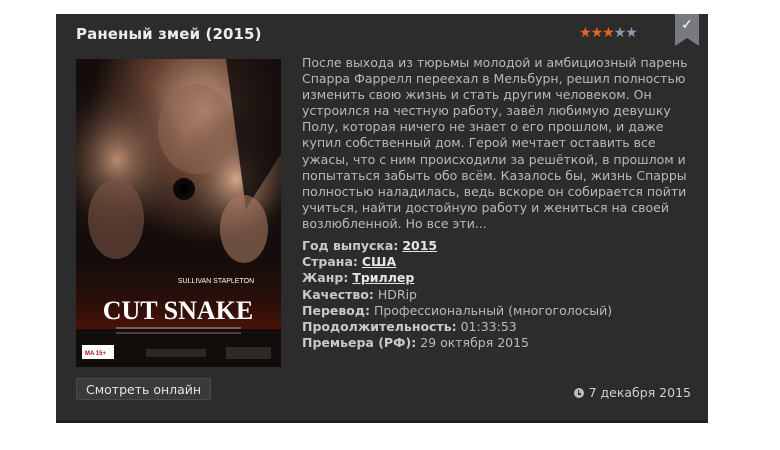 The width and height of the screenshot is (780, 450). I want to click on detail-duration: Продолжительность: 01:33:53, so click(457, 327).